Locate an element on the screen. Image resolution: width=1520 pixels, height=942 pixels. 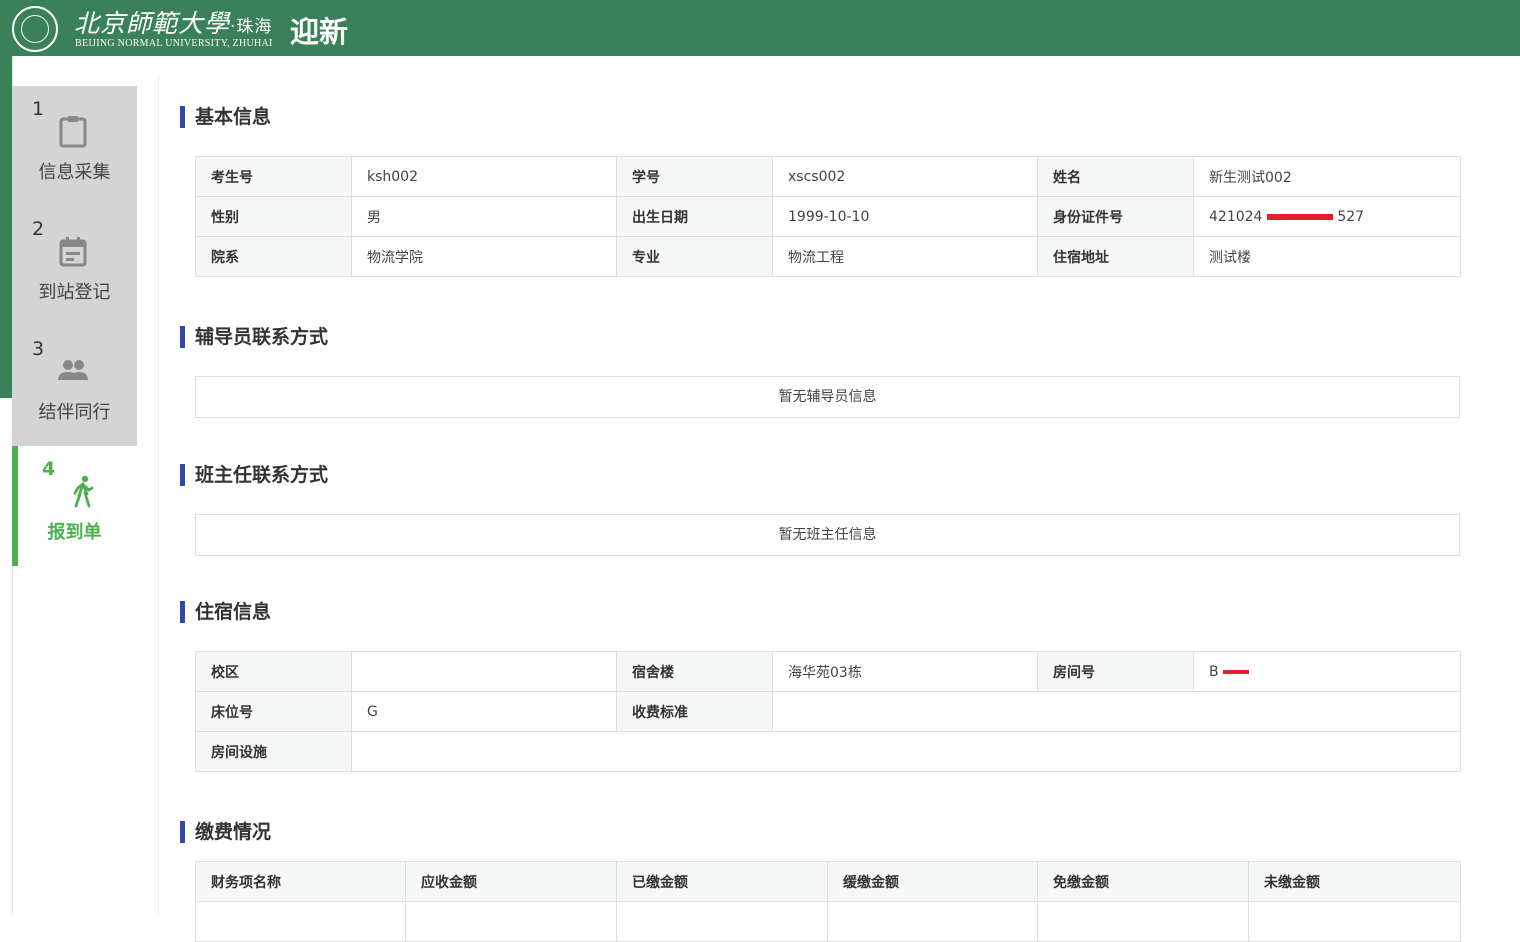
field-value: 物流工程 is located at coordinates (905, 256).